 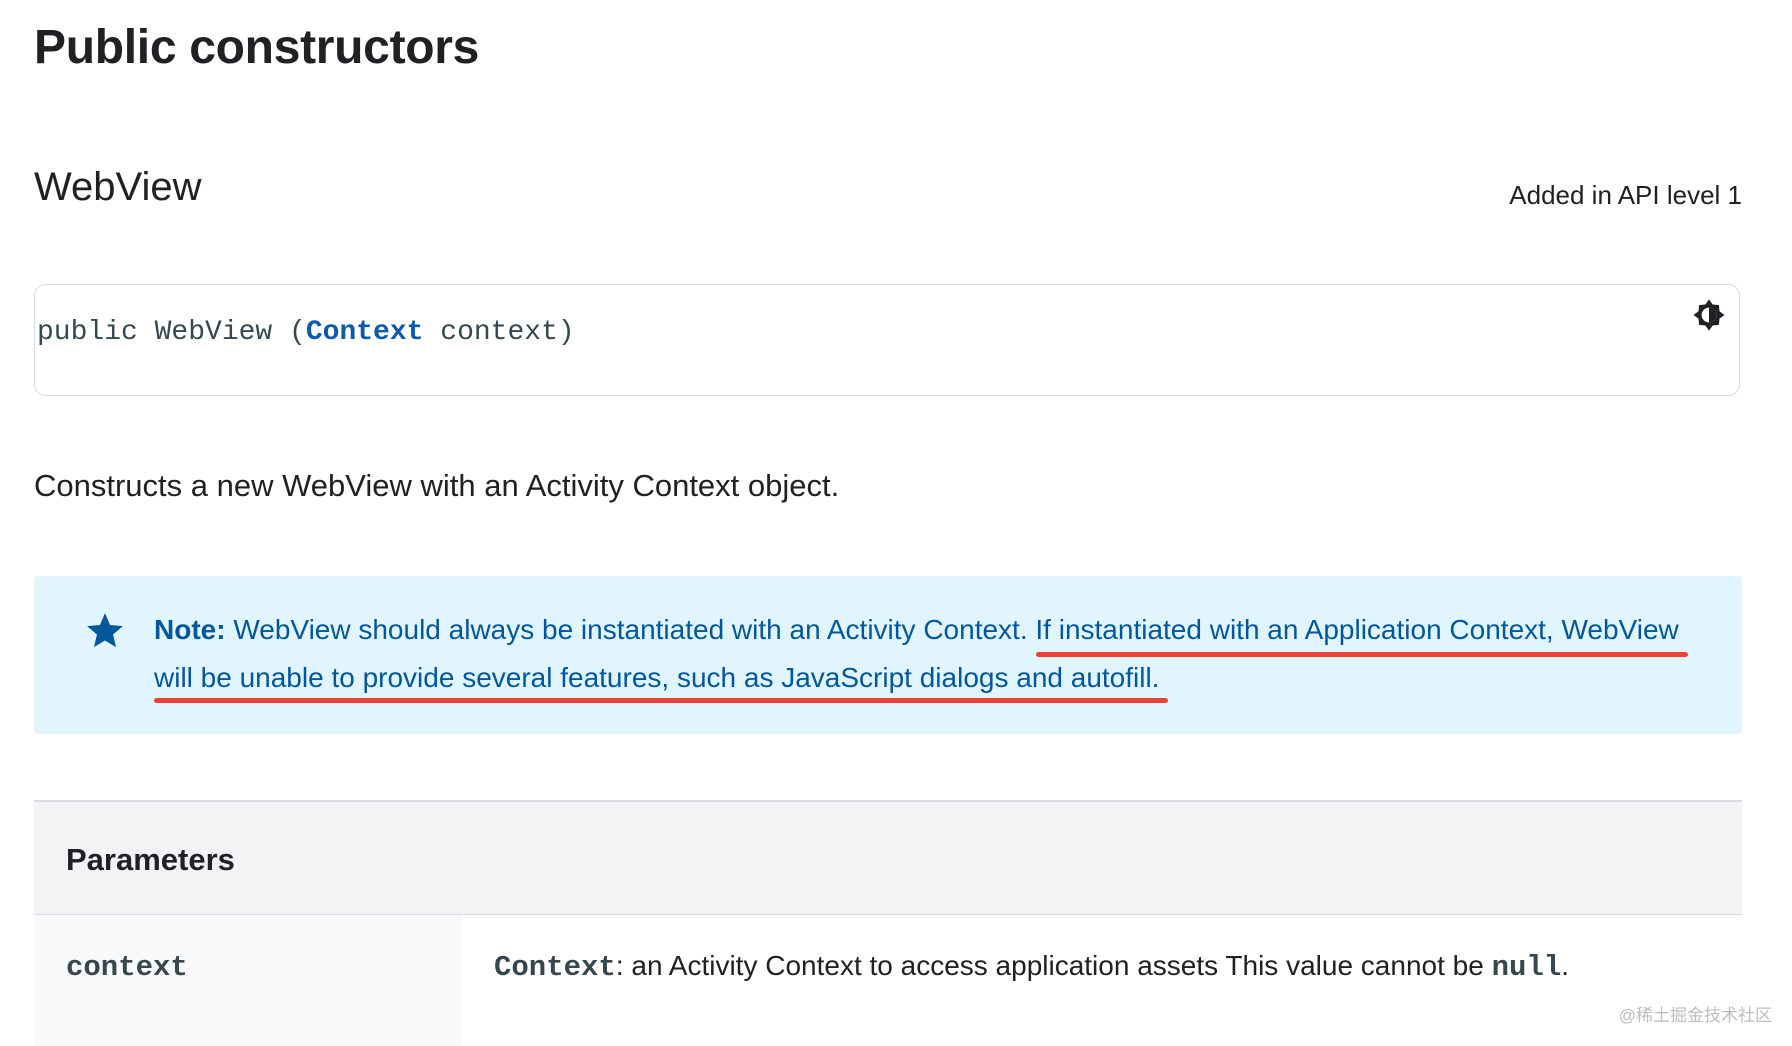 What do you see at coordinates (1695, 1015) in the screenshot?
I see `watermark: @稀土掘金技术社区` at bounding box center [1695, 1015].